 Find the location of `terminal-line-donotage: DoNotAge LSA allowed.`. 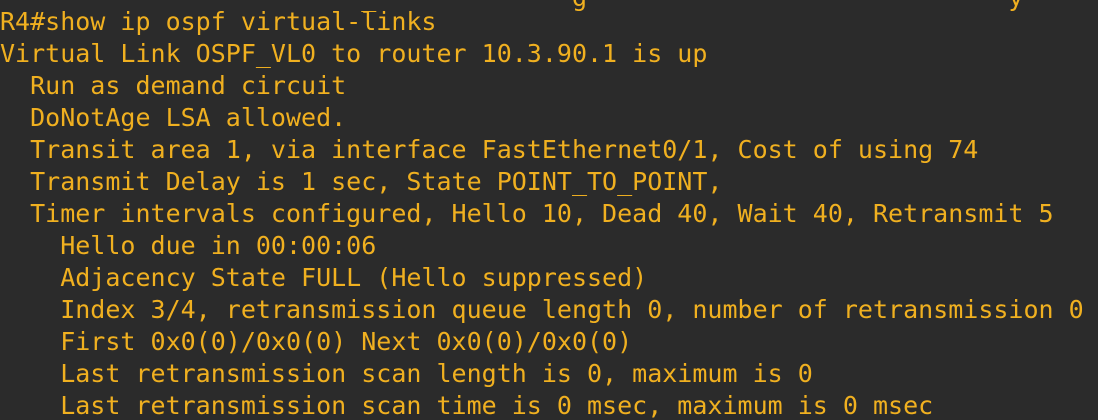

terminal-line-donotage: DoNotAge LSA allowed. is located at coordinates (173, 117).